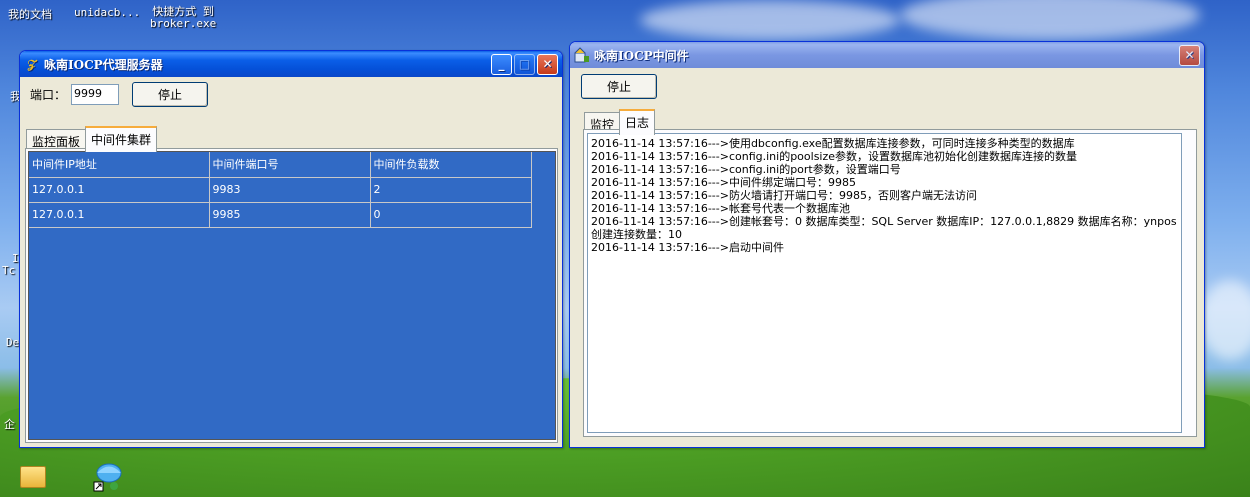  I want to click on desktop-edge-label: De, so click(13, 342).